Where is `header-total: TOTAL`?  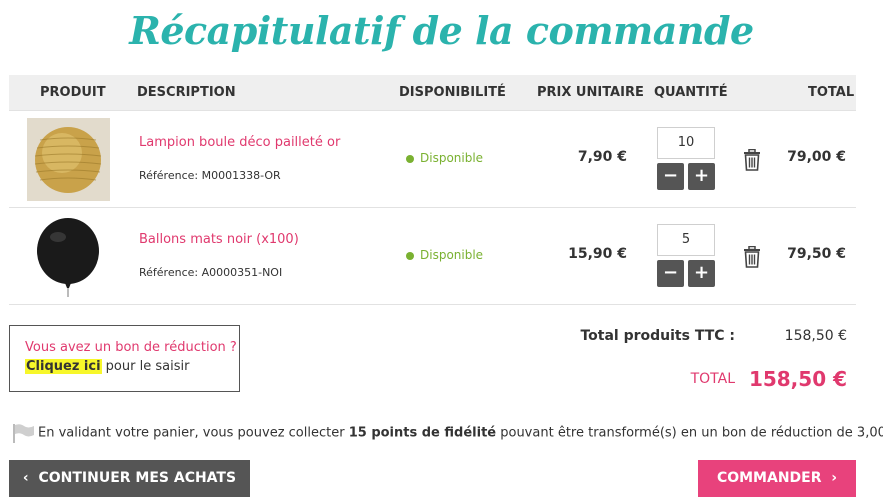 header-total: TOTAL is located at coordinates (831, 92).